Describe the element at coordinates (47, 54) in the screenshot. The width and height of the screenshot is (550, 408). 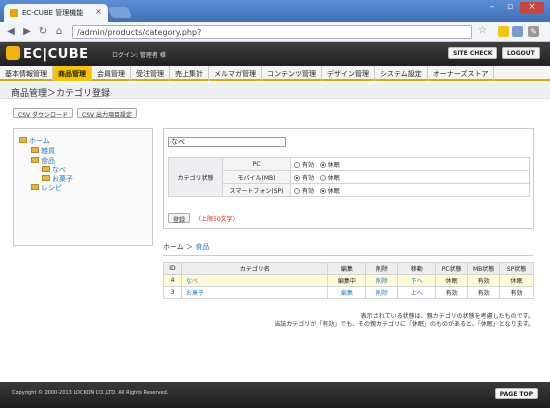
I see `ec-cube-logo: EC|CUBE` at that location.